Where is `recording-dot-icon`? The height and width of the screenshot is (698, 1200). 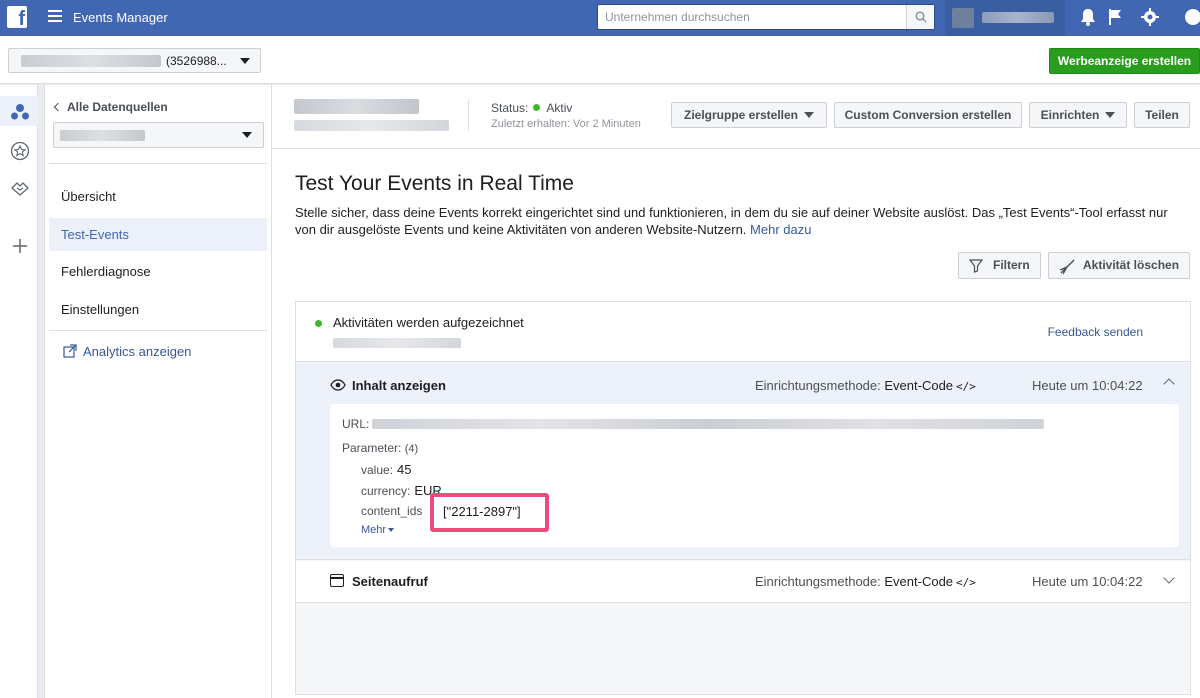 recording-dot-icon is located at coordinates (318, 323).